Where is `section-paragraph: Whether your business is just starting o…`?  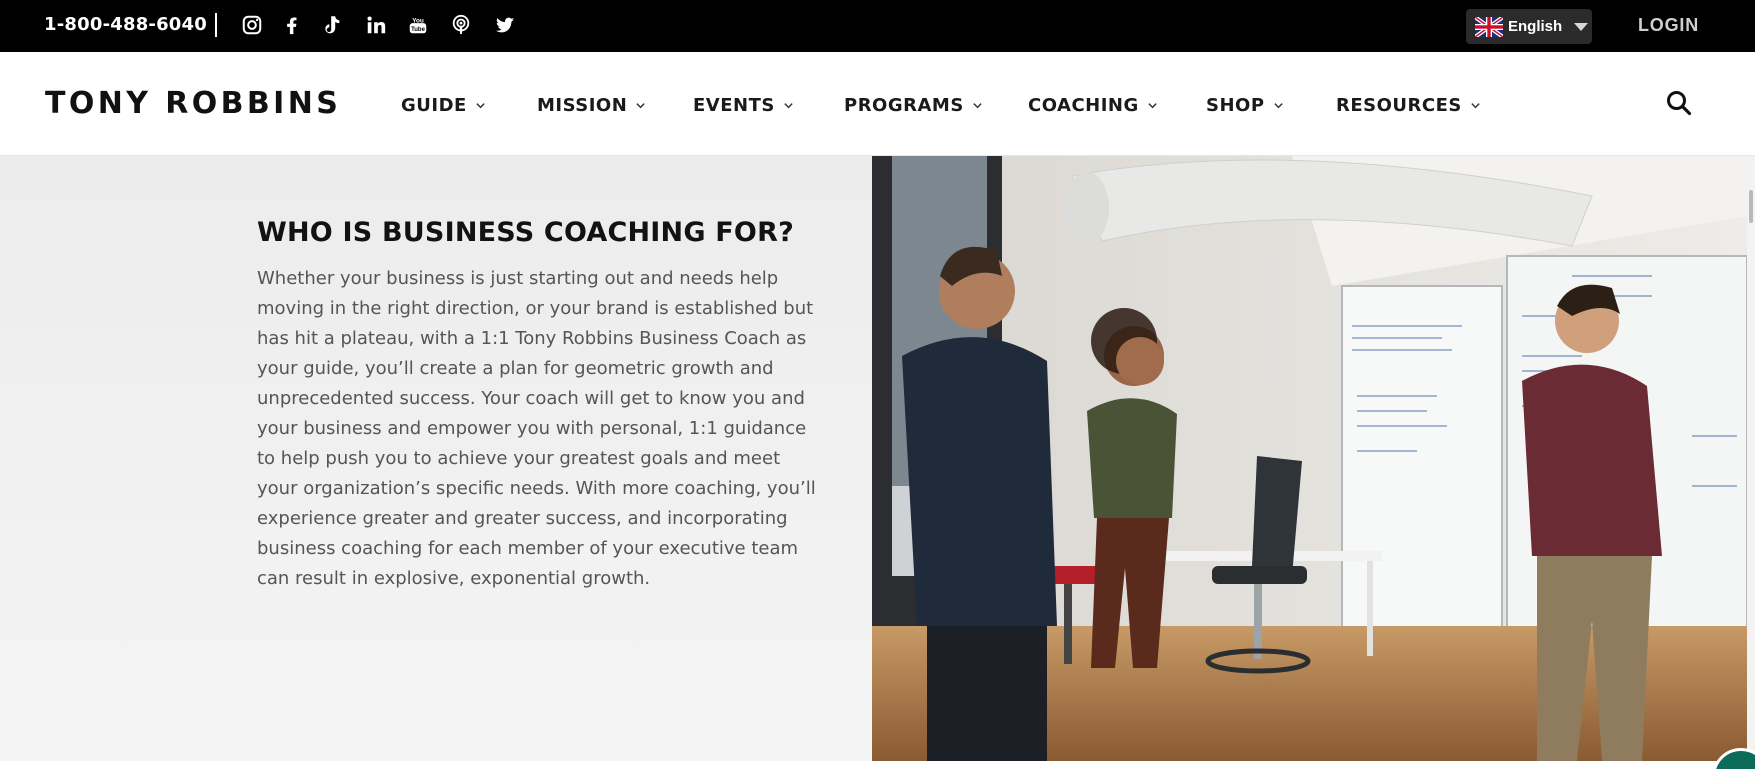
section-paragraph: Whether your business is just starting o… is located at coordinates (536, 428).